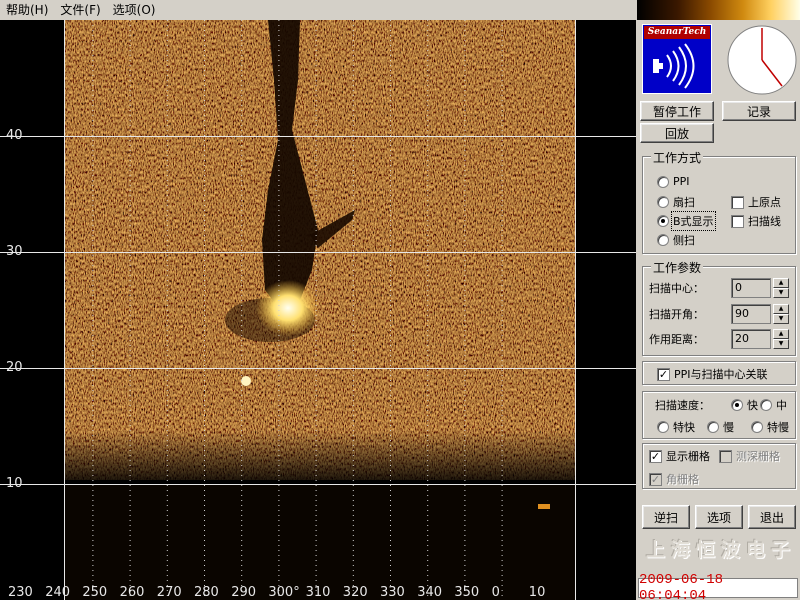  What do you see at coordinates (781, 405) in the screenshot?
I see `speed-medium-label: 中` at bounding box center [781, 405].